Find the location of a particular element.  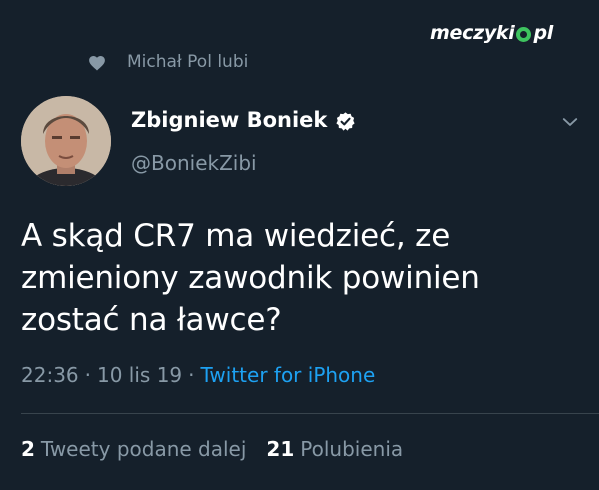

tweet-date: 10 lis 19 is located at coordinates (139, 375).